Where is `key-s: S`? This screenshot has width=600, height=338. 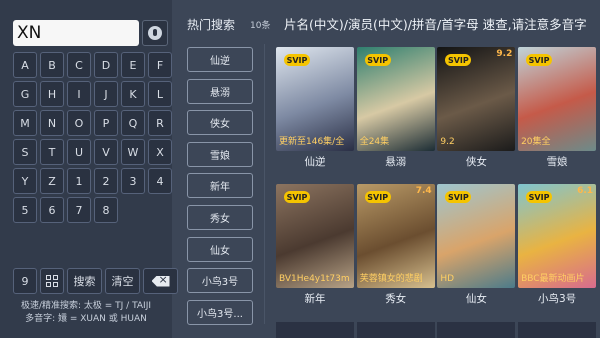
key-s: S is located at coordinates (25, 152).